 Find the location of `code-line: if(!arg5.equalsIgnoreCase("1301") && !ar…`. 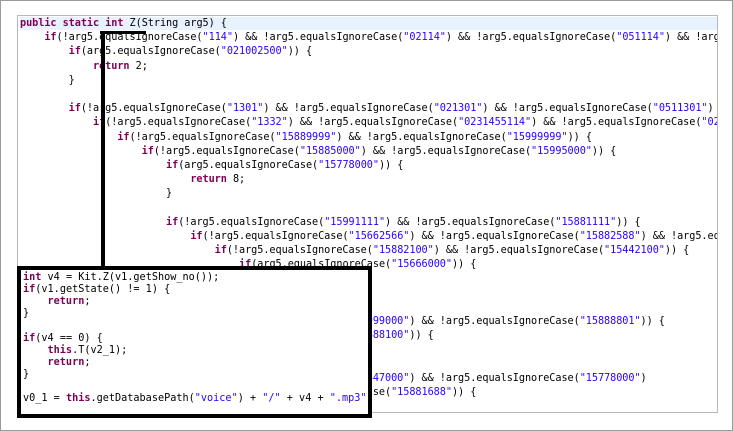

code-line: if(!arg5.equalsIgnoreCase("1301") && !ar… is located at coordinates (368, 108).